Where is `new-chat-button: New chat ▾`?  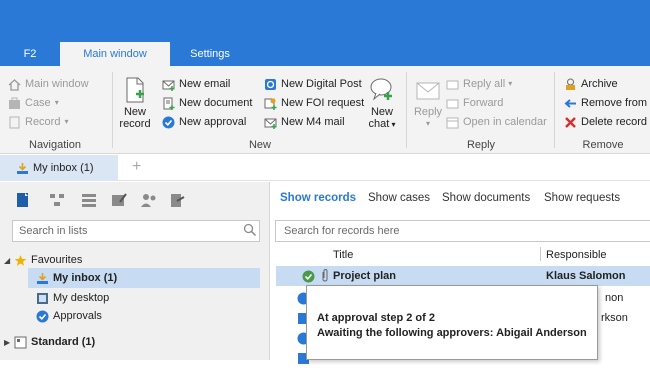
new-chat-button: New chat ▾ is located at coordinates (382, 103).